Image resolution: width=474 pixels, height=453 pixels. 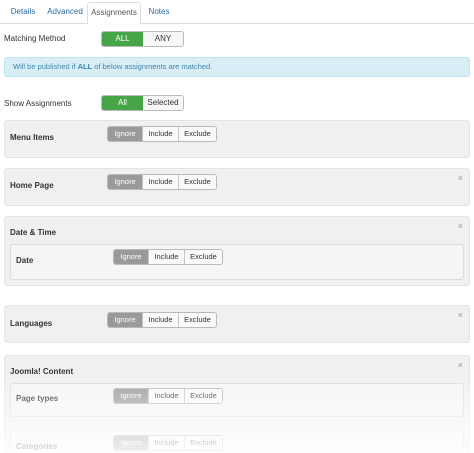 I want to click on tab-assignments: Assignments, so click(x=114, y=13).